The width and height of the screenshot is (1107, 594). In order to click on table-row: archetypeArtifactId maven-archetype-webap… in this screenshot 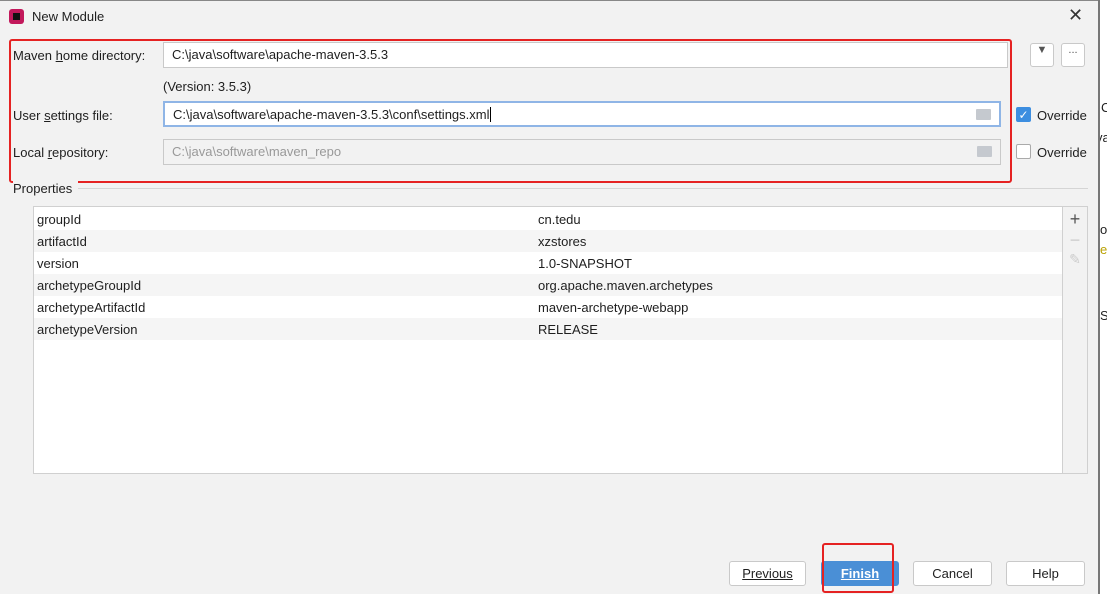, I will do `click(548, 307)`.